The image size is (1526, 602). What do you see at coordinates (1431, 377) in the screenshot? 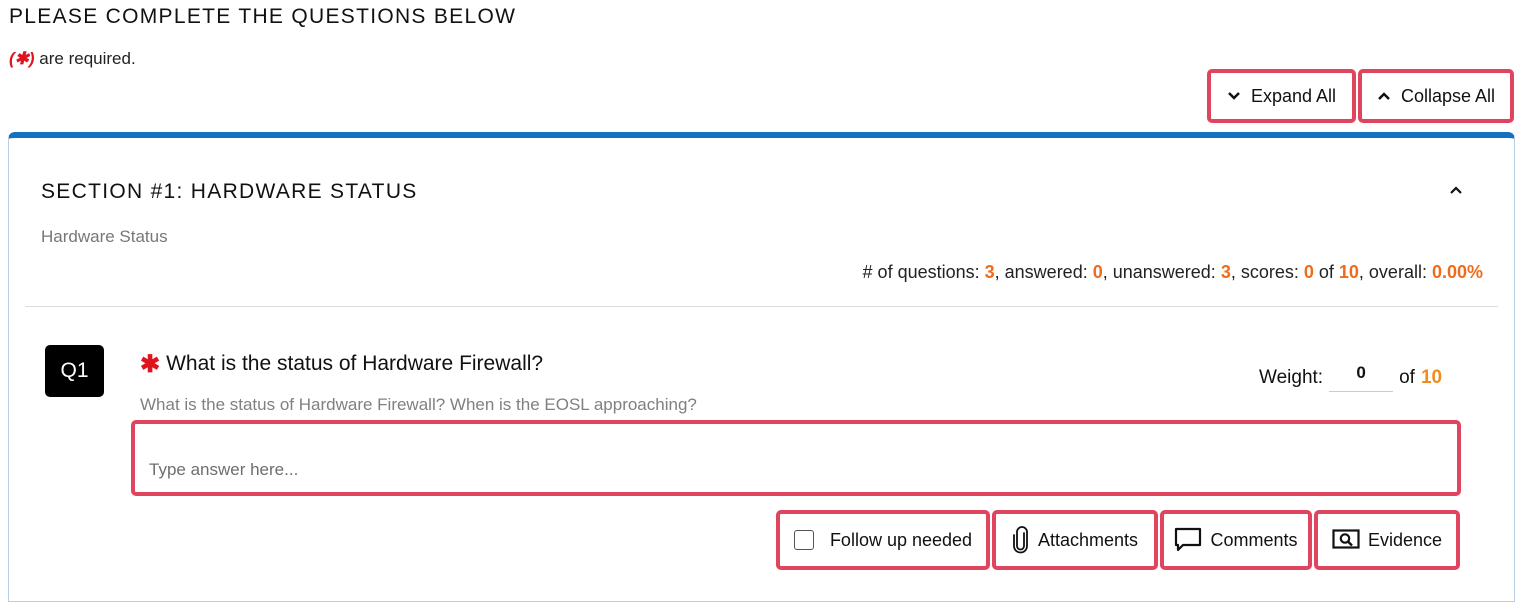
I see `weight-max: 10` at bounding box center [1431, 377].